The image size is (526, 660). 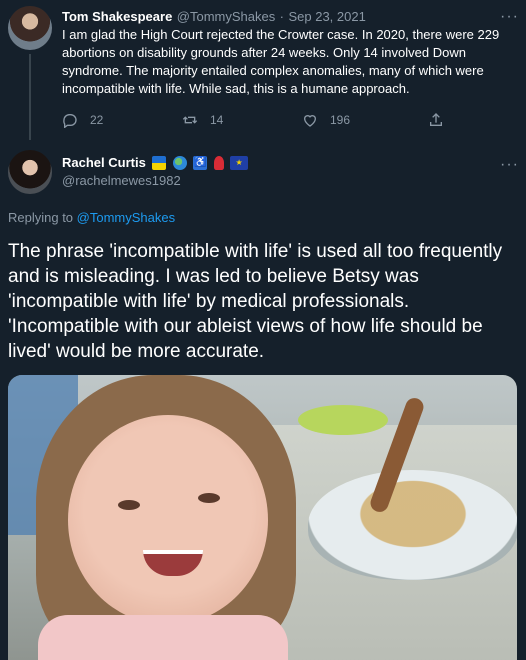 I want to click on replying-to: Replying to @TommyShakes, so click(x=91, y=217).